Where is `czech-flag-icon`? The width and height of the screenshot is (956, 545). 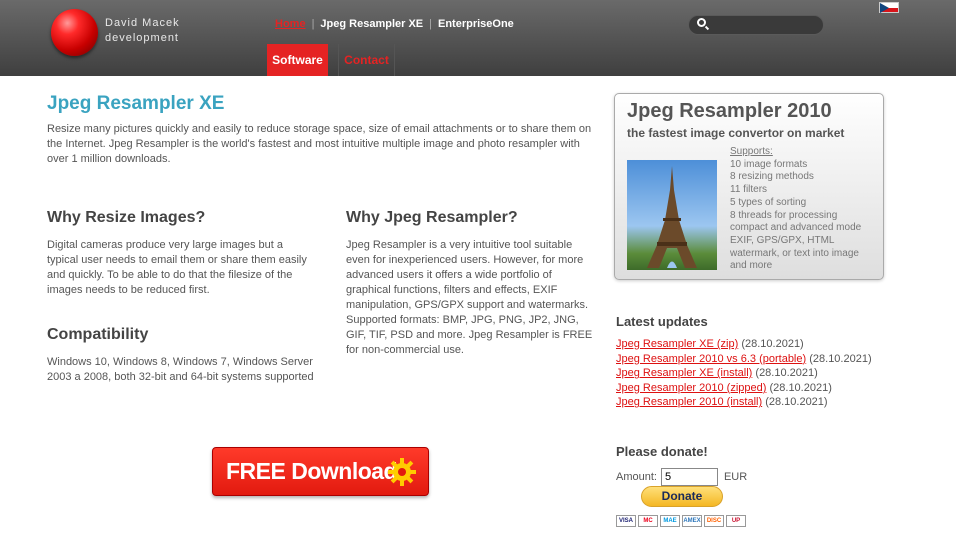
czech-flag-icon is located at coordinates (889, 7).